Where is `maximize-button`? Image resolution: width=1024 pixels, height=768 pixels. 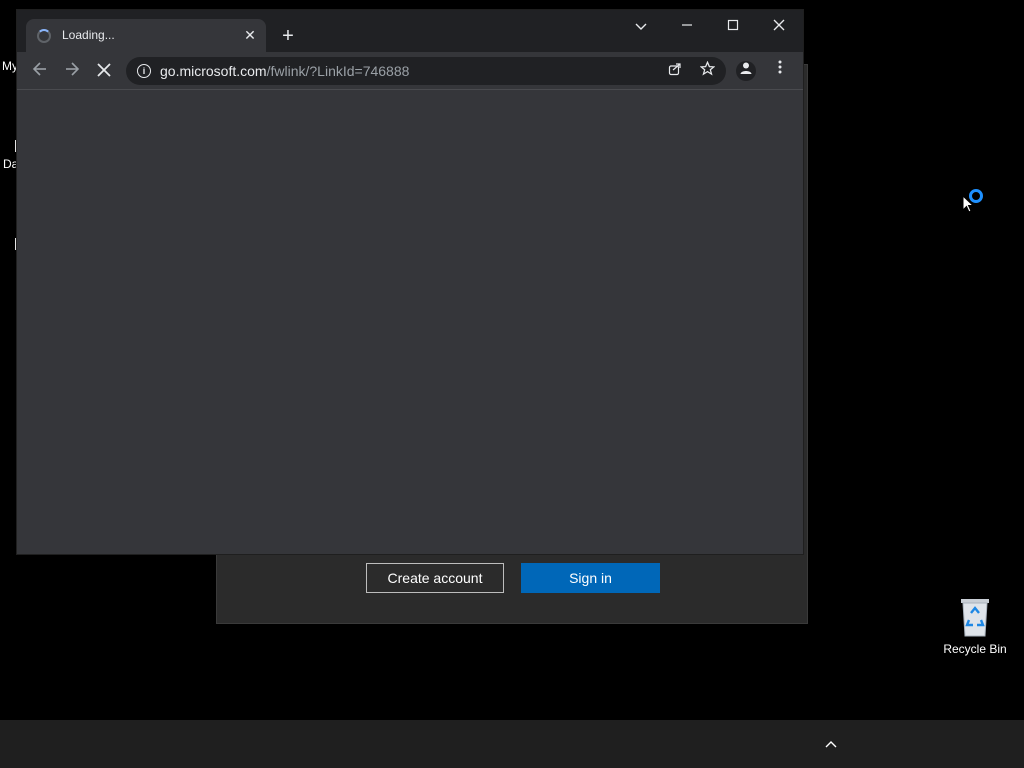
maximize-button is located at coordinates (733, 26).